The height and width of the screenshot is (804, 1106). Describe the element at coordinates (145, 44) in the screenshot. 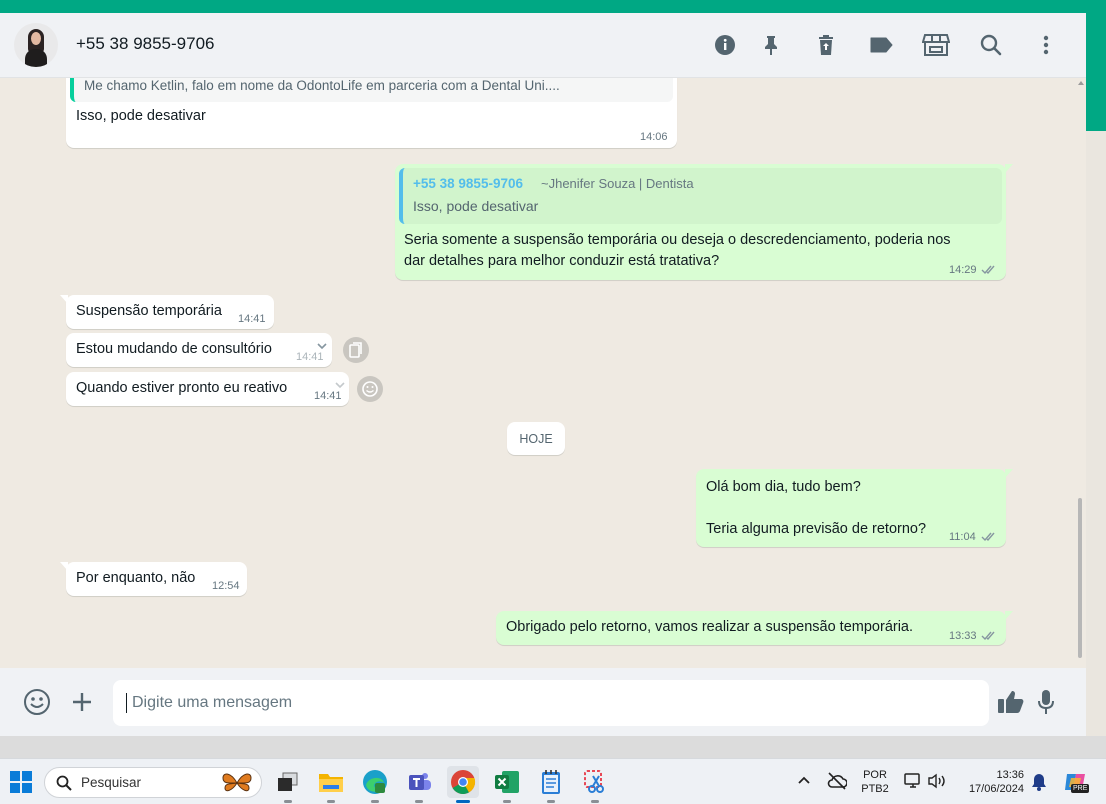

I see `contact-name: +55 38 9855-9706` at that location.